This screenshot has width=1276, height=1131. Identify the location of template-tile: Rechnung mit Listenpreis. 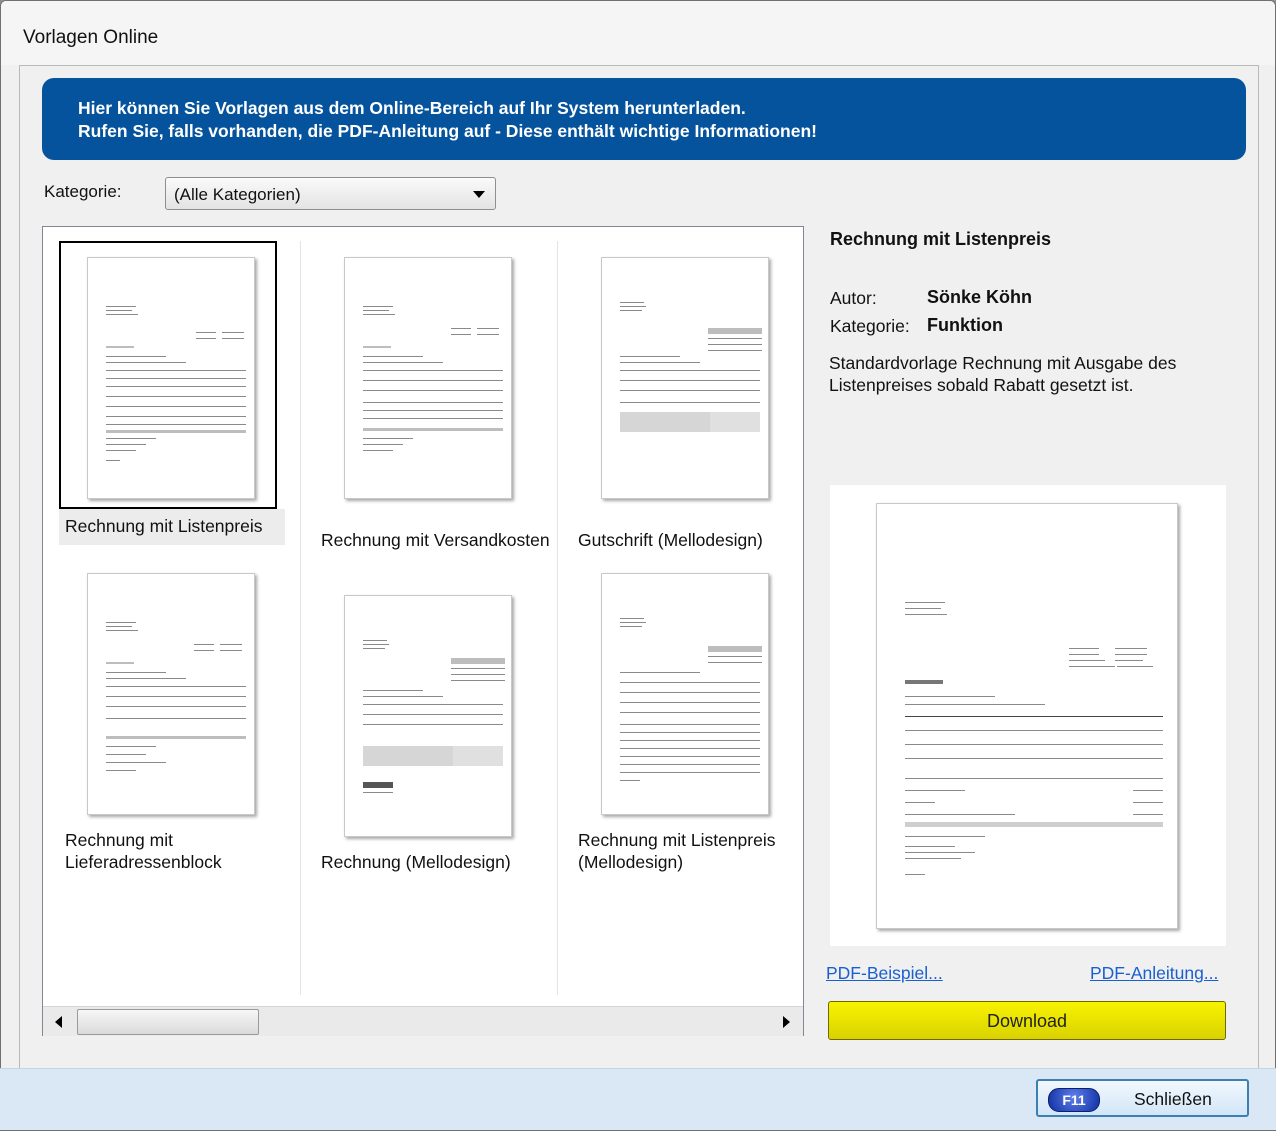
(179, 393).